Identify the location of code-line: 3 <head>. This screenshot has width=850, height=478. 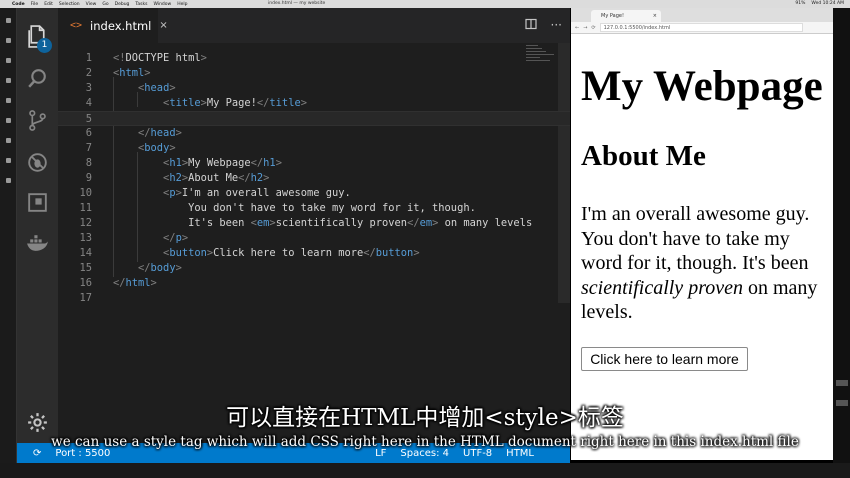
(314, 88).